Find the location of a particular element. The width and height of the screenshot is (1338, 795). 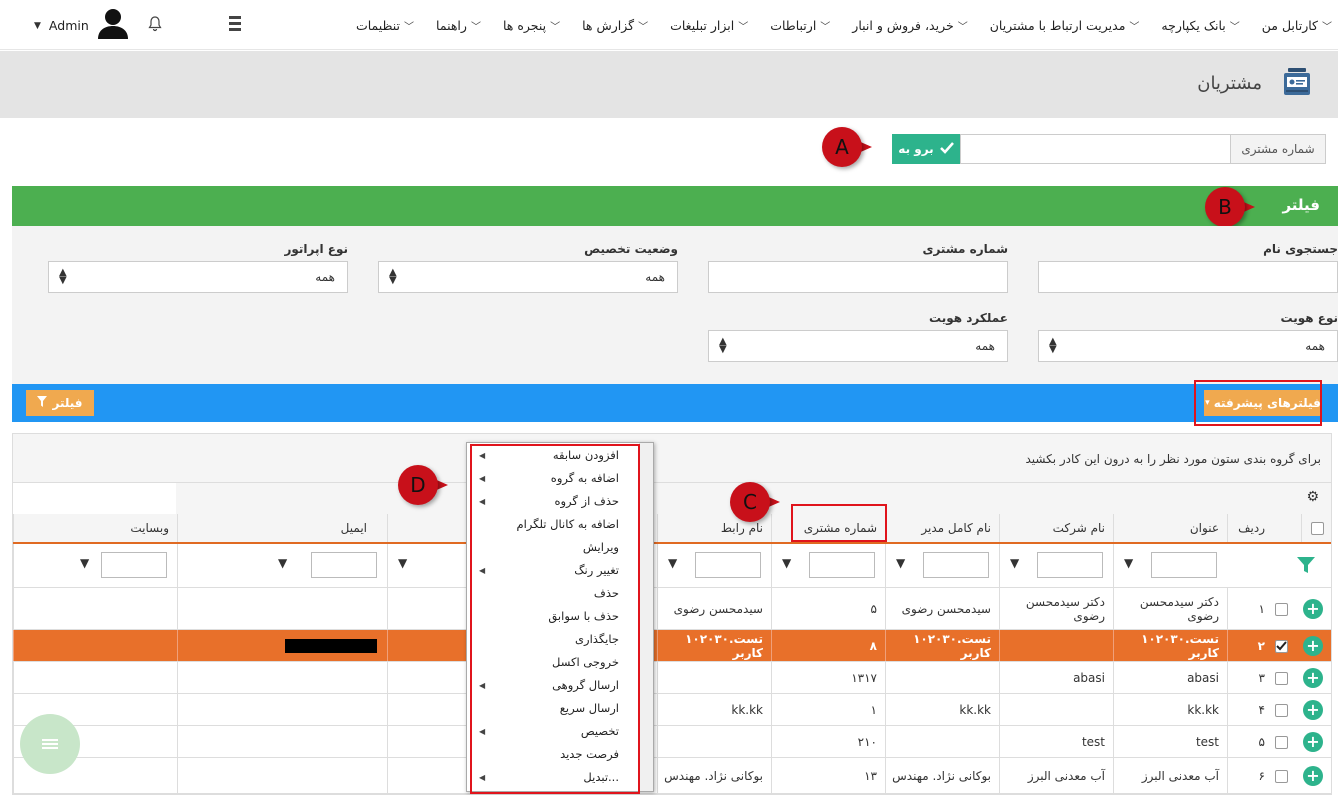

identity-type-select: همه ▲ ▼ is located at coordinates (1188, 346).